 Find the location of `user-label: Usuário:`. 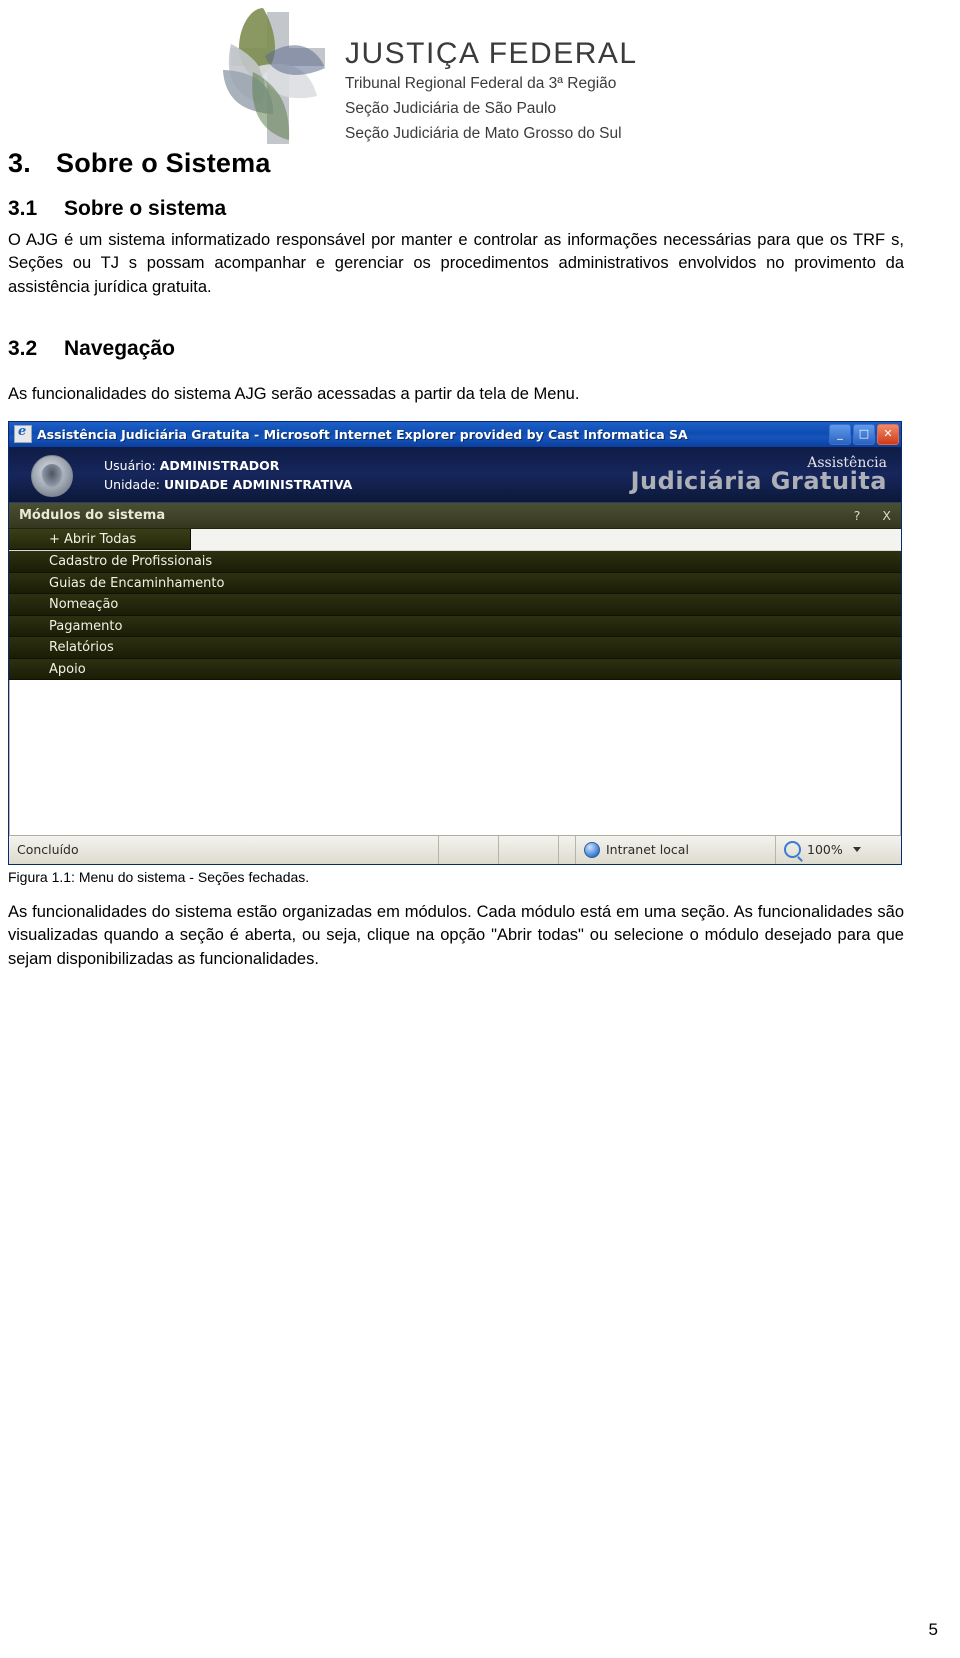

user-label: Usuário: is located at coordinates (130, 465).